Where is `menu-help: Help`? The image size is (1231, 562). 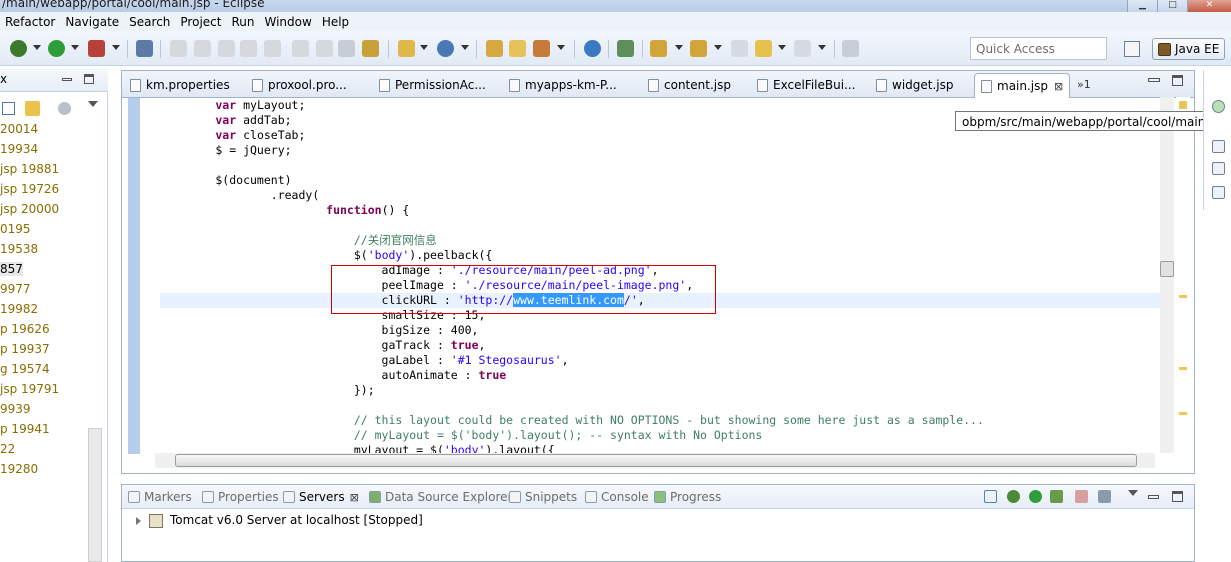
menu-help: Help is located at coordinates (335, 22).